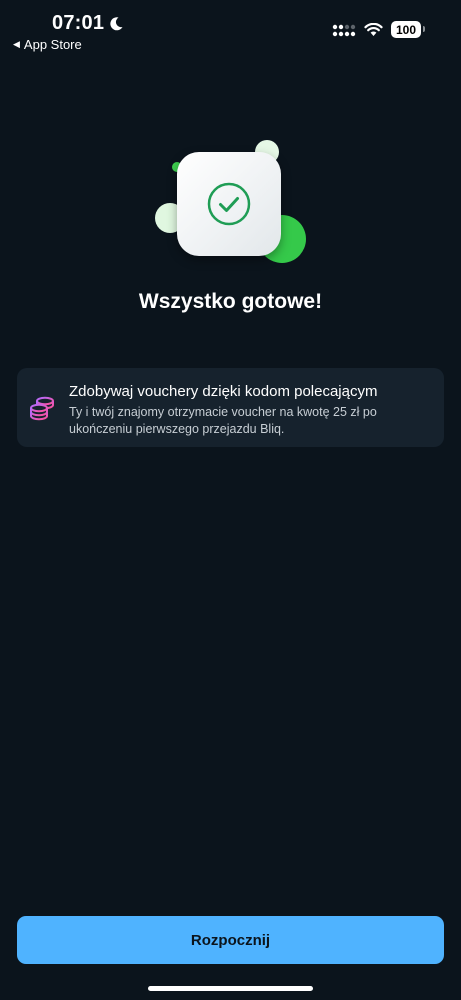 Image resolution: width=461 pixels, height=1000 pixels. What do you see at coordinates (230, 988) in the screenshot?
I see `home-indicator` at bounding box center [230, 988].